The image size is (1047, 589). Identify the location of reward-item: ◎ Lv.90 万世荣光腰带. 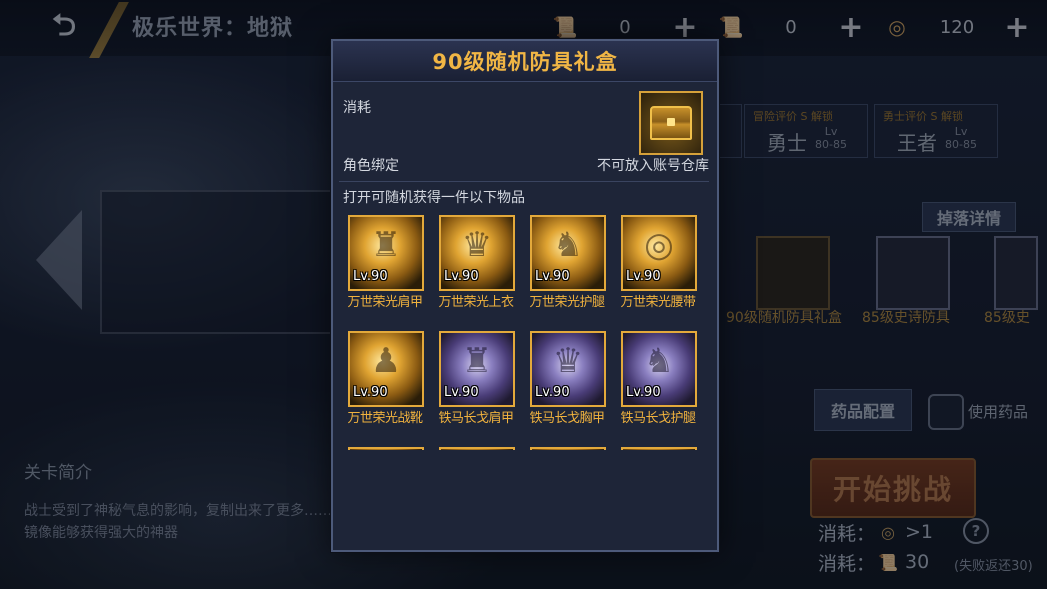
(661, 271).